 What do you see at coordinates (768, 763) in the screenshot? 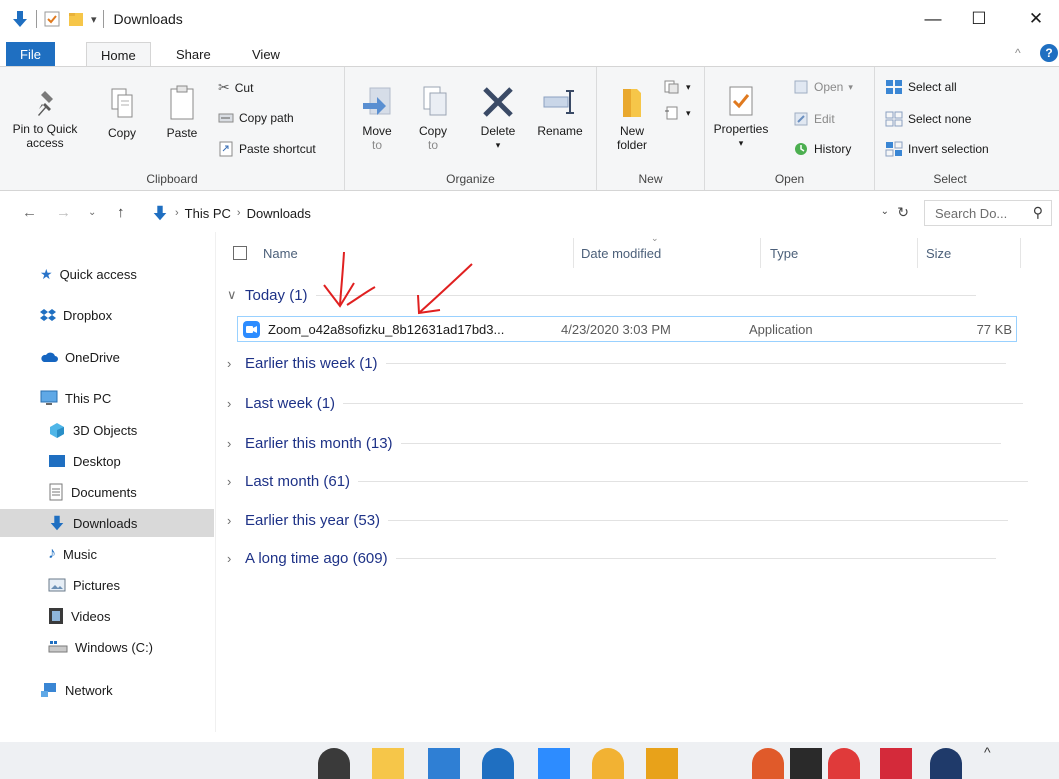
I see `taskbar-firefox-icon` at bounding box center [768, 763].